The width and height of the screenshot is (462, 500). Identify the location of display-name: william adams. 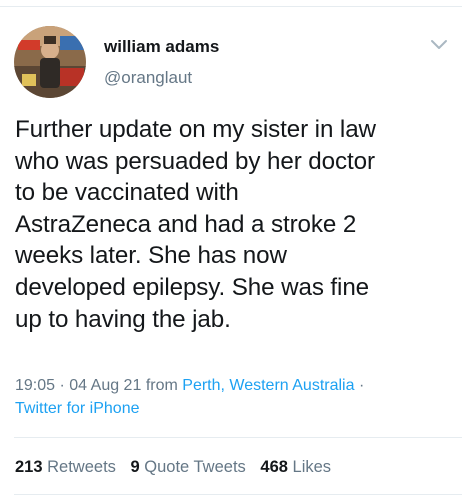
(161, 47).